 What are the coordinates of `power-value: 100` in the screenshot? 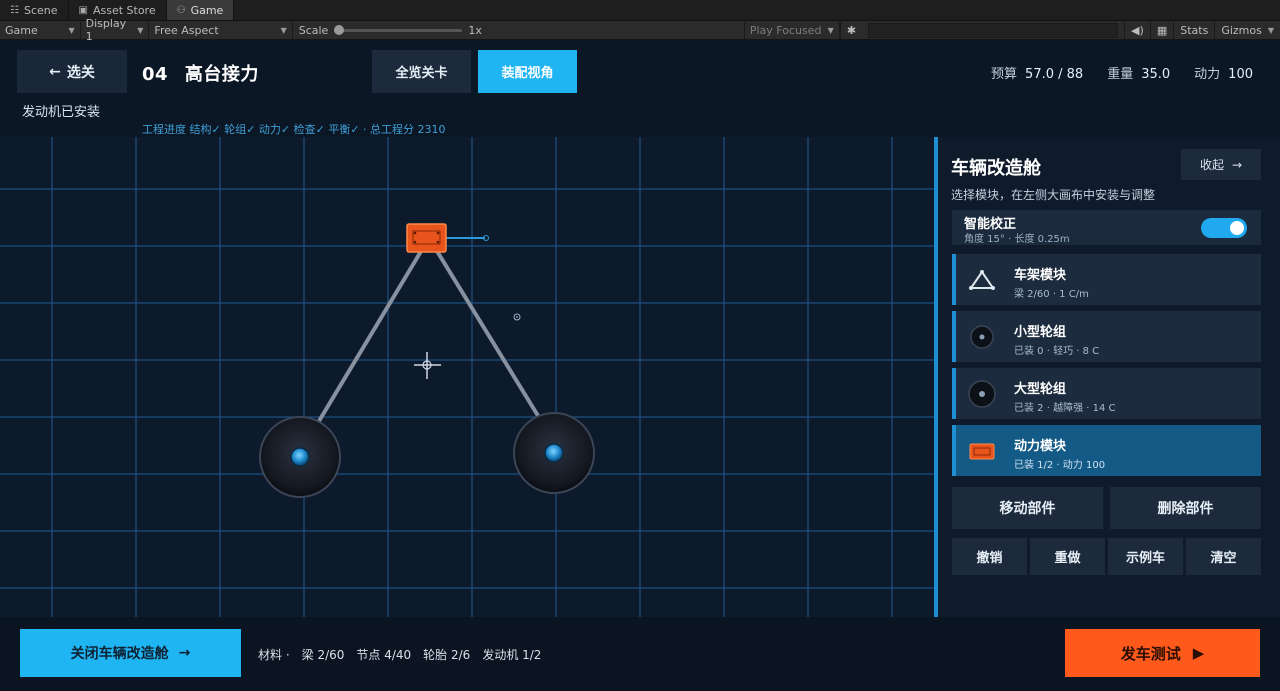 It's located at (1240, 74).